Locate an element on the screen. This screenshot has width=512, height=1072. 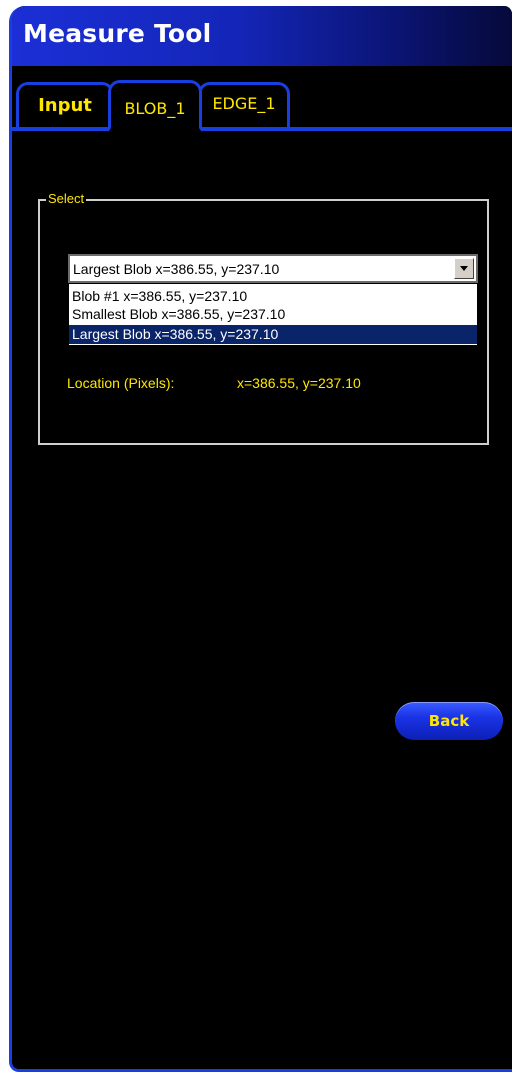
chevron-down-icon is located at coordinates (464, 268).